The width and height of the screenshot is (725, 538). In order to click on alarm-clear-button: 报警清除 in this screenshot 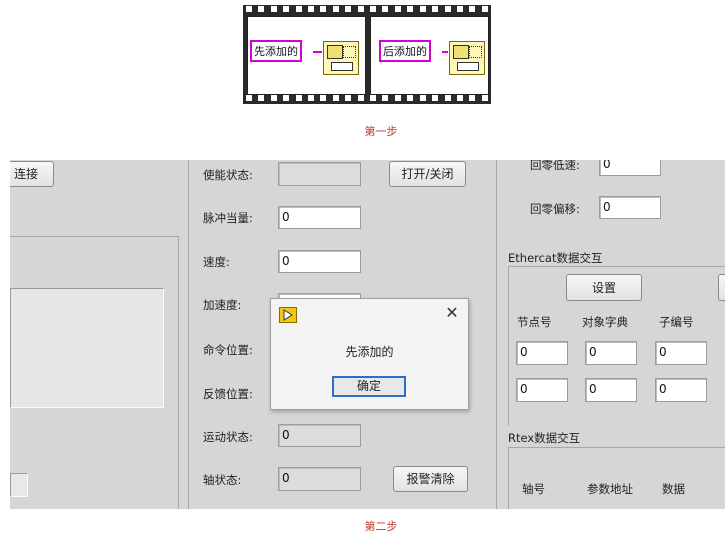, I will do `click(430, 479)`.